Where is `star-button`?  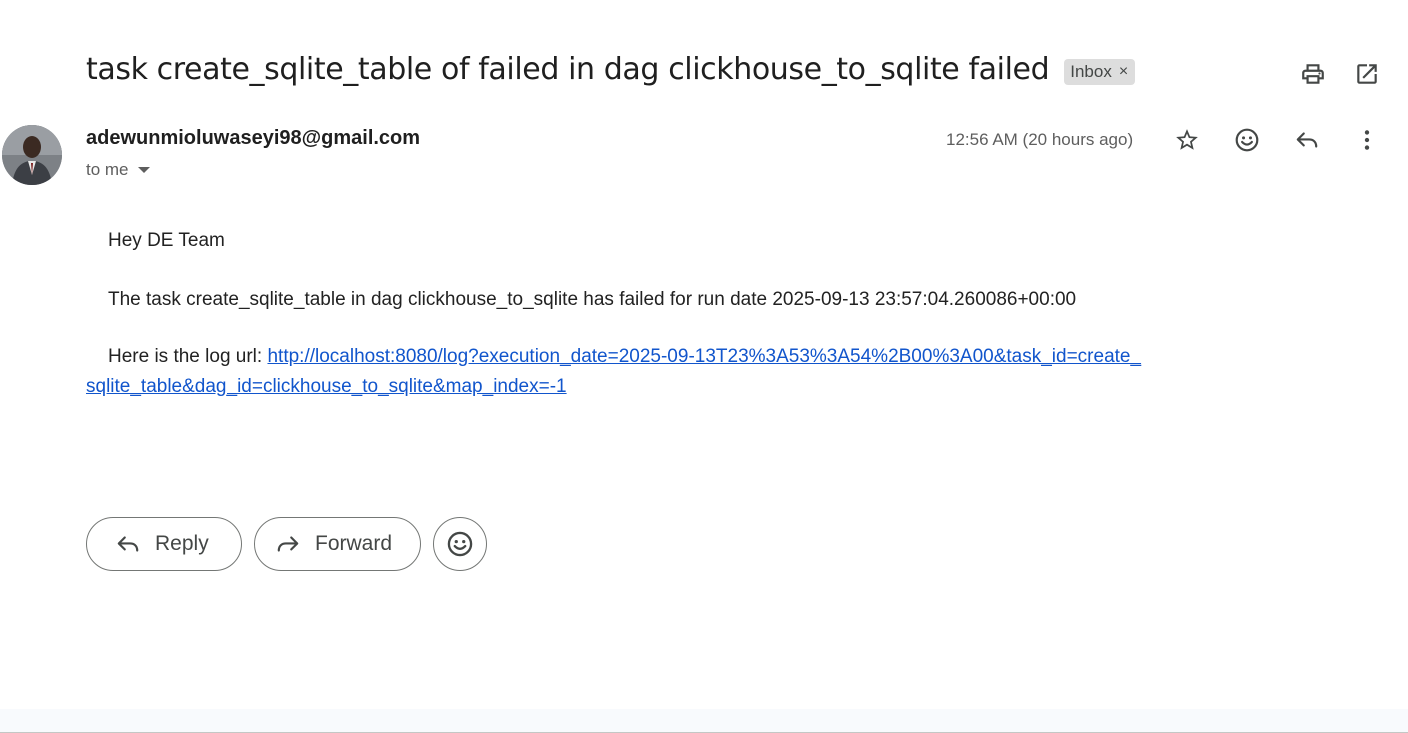 star-button is located at coordinates (1187, 140).